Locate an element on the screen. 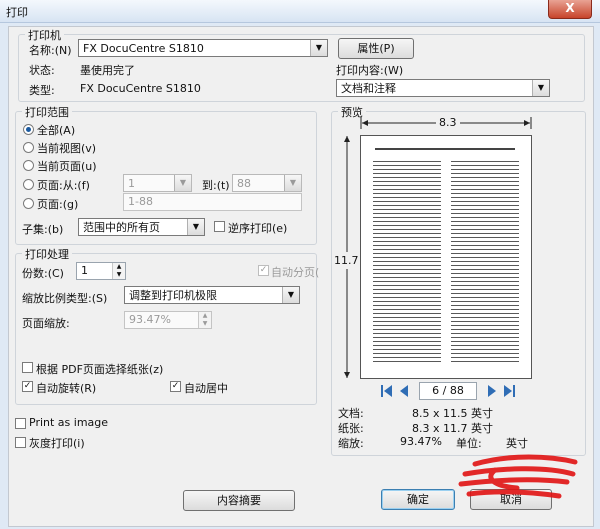 This screenshot has height=529, width=600. width-dimension-label: 8.3 is located at coordinates (448, 122).